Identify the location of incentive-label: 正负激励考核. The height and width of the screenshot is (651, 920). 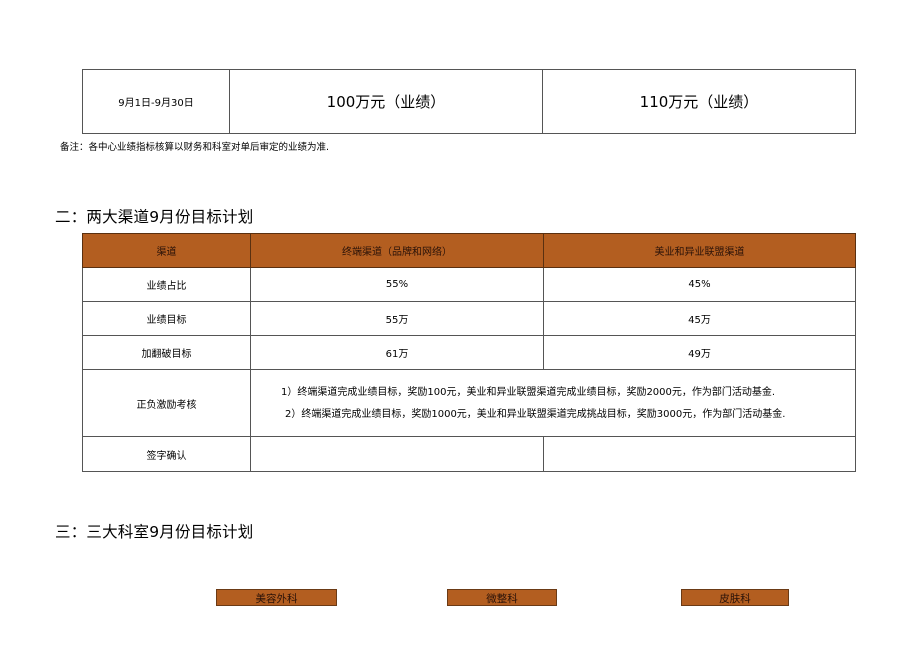
(166, 403).